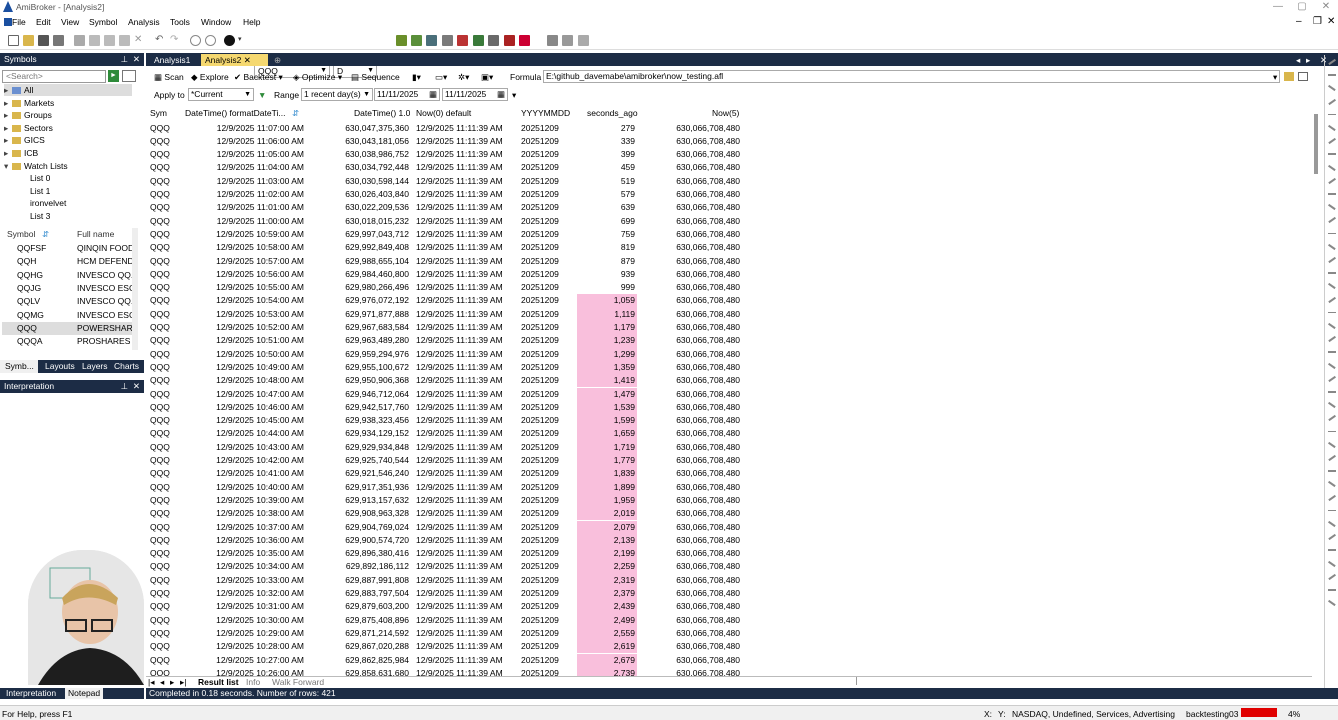 The image size is (1338, 720). Describe the element at coordinates (416, 77) in the screenshot. I see `report-icon: ▮▾` at that location.